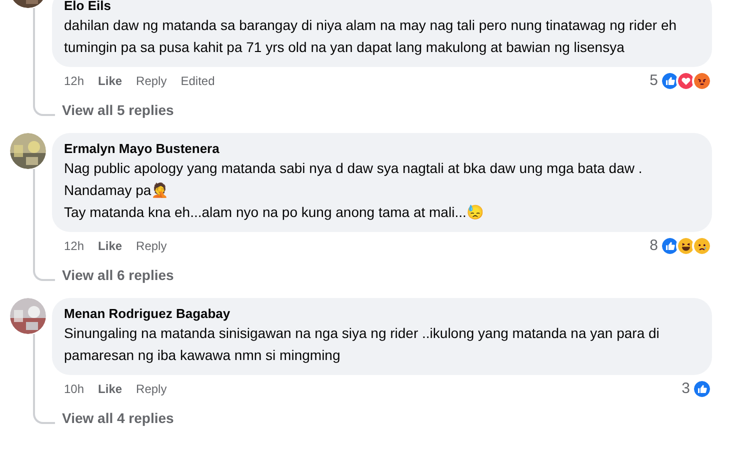 The height and width of the screenshot is (457, 750). I want to click on view-replies-link: View all 5 replies, so click(118, 110).